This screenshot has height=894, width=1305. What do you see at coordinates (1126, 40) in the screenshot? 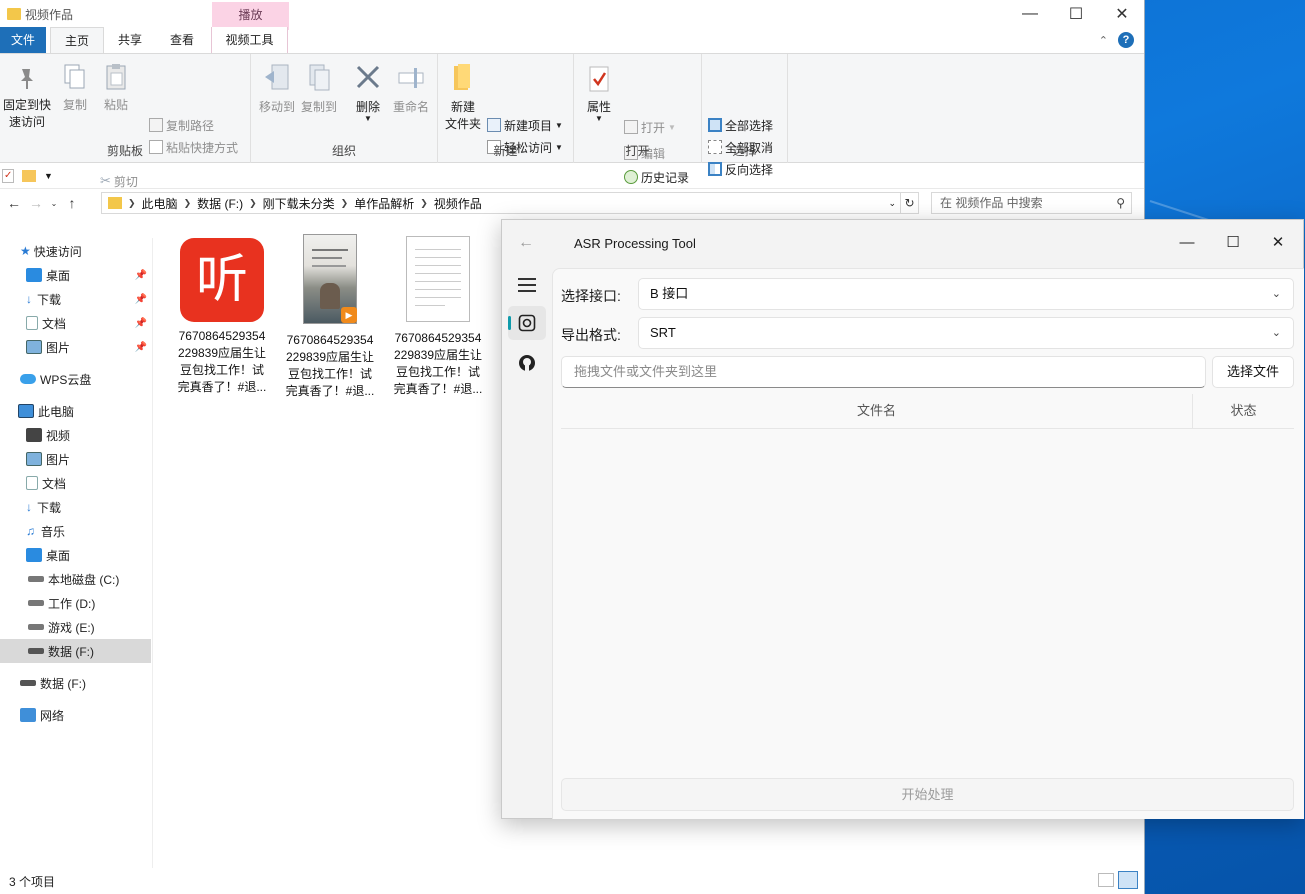
I see `help-icon: ?` at bounding box center [1126, 40].